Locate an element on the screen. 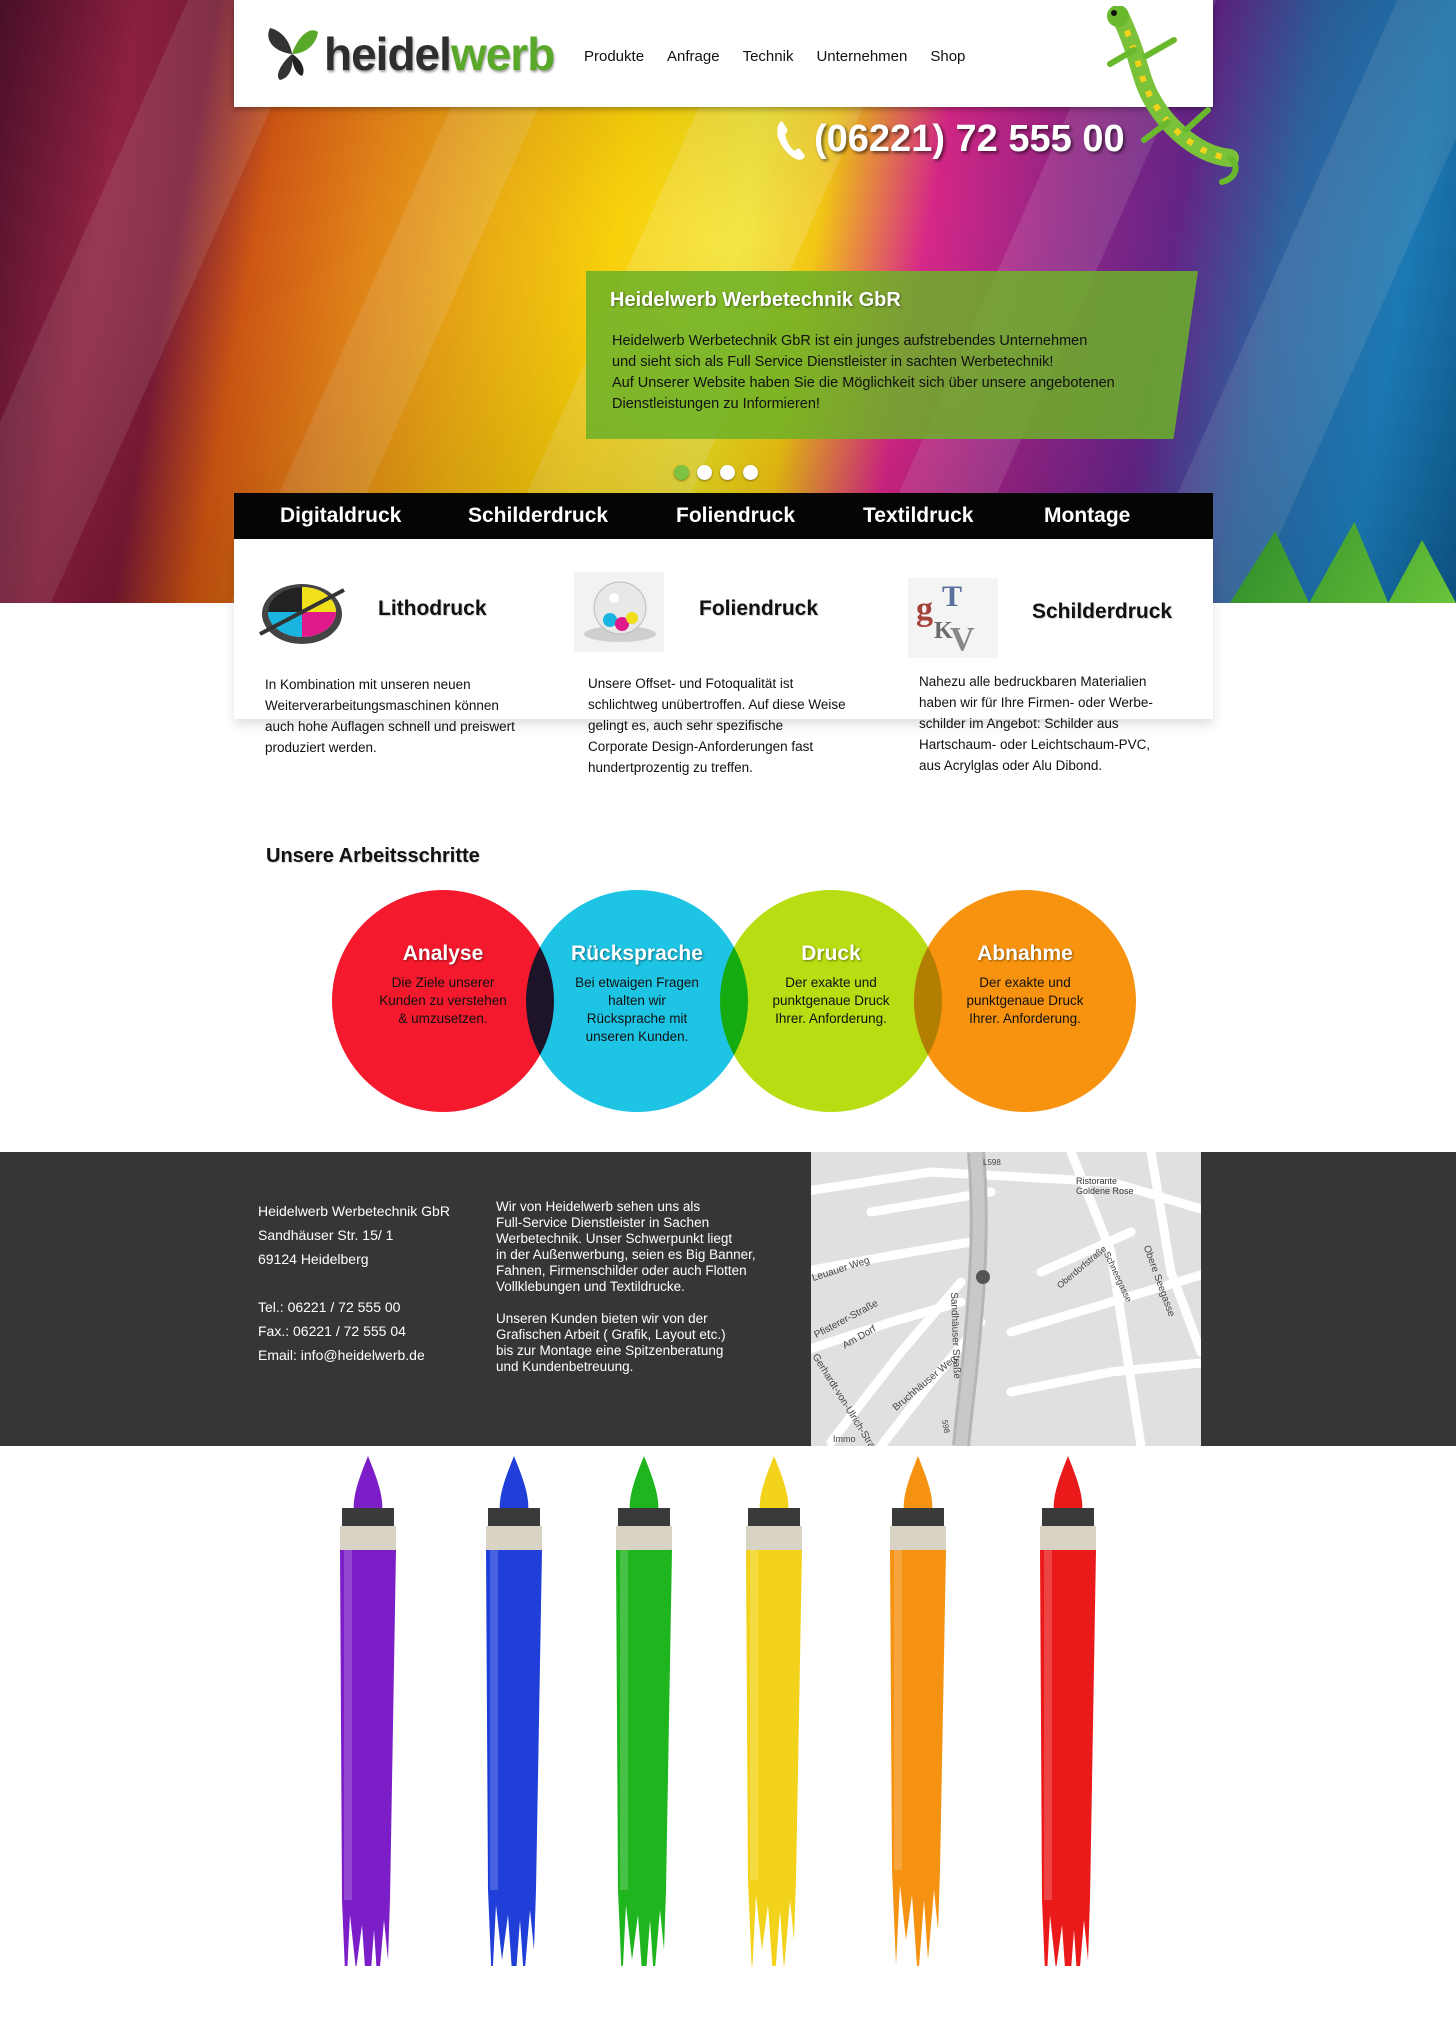  service-foliendruck: Foliendruck is located at coordinates (735, 516).